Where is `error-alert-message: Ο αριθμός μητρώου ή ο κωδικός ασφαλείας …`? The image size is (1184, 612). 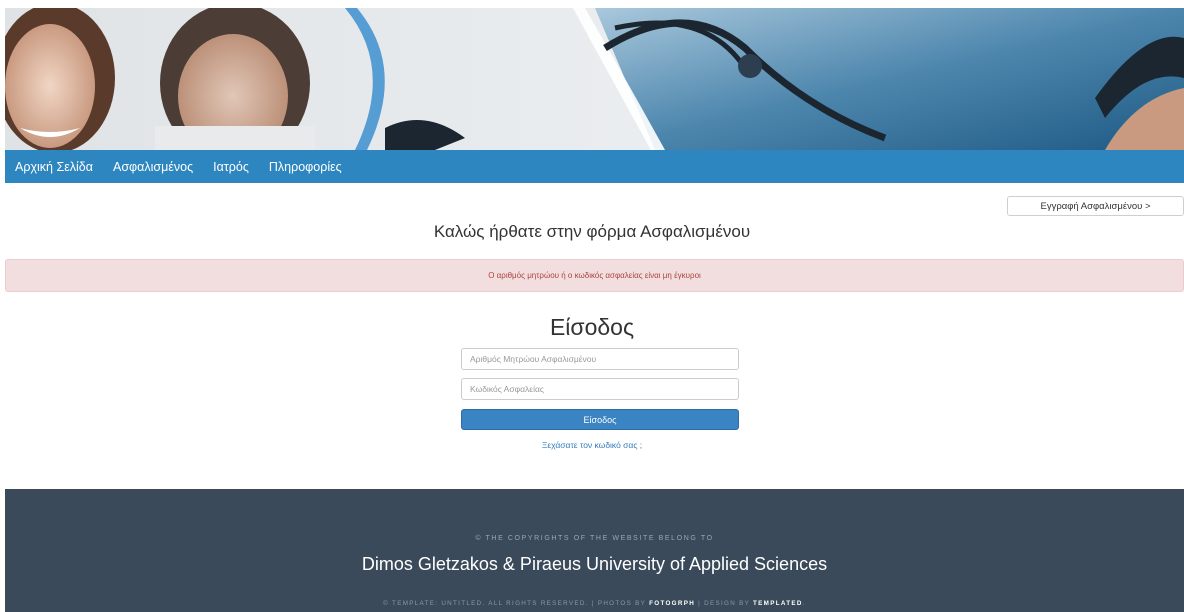 error-alert-message: Ο αριθμός μητρώου ή ο κωδικός ασφαλείας … is located at coordinates (594, 275).